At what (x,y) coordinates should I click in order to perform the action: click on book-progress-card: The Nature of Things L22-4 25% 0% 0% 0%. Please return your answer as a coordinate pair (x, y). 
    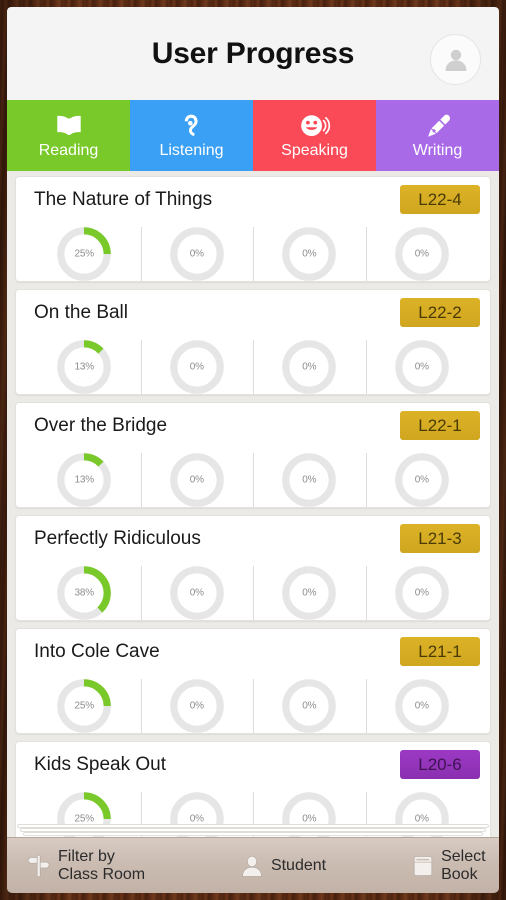
    Looking at the image, I should click on (253, 229).